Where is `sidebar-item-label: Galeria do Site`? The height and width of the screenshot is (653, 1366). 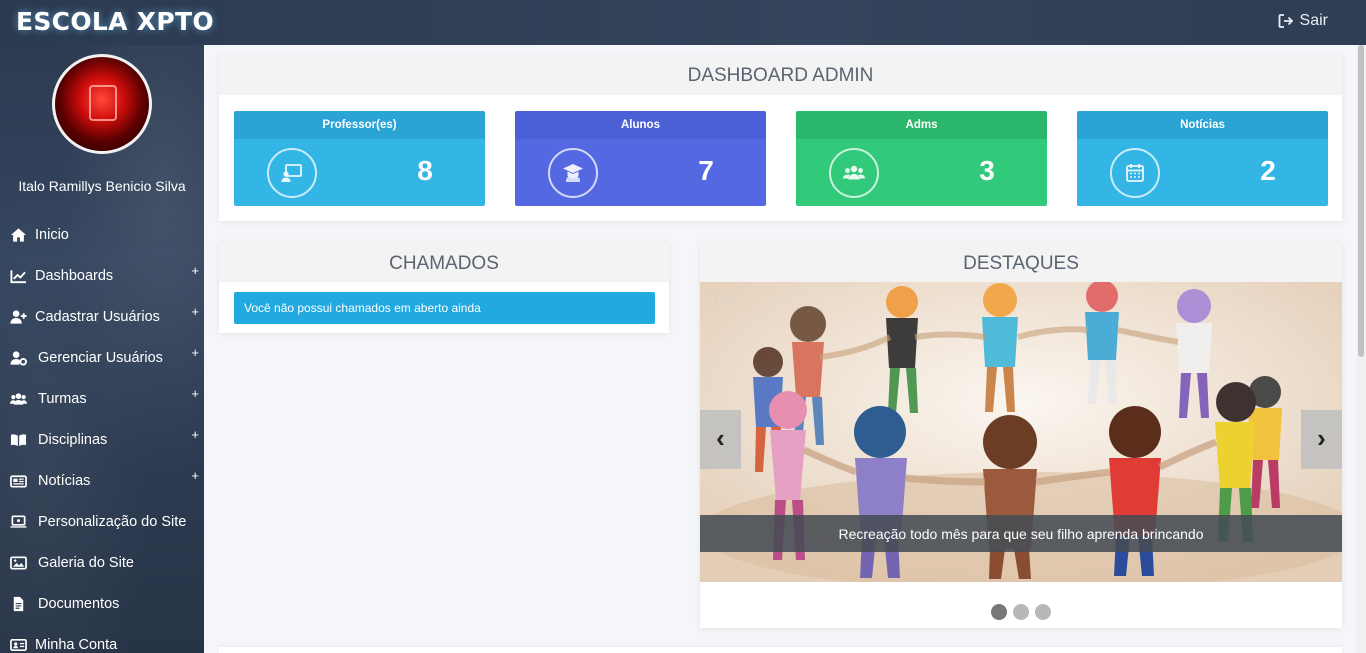
sidebar-item-label: Galeria do Site is located at coordinates (86, 563).